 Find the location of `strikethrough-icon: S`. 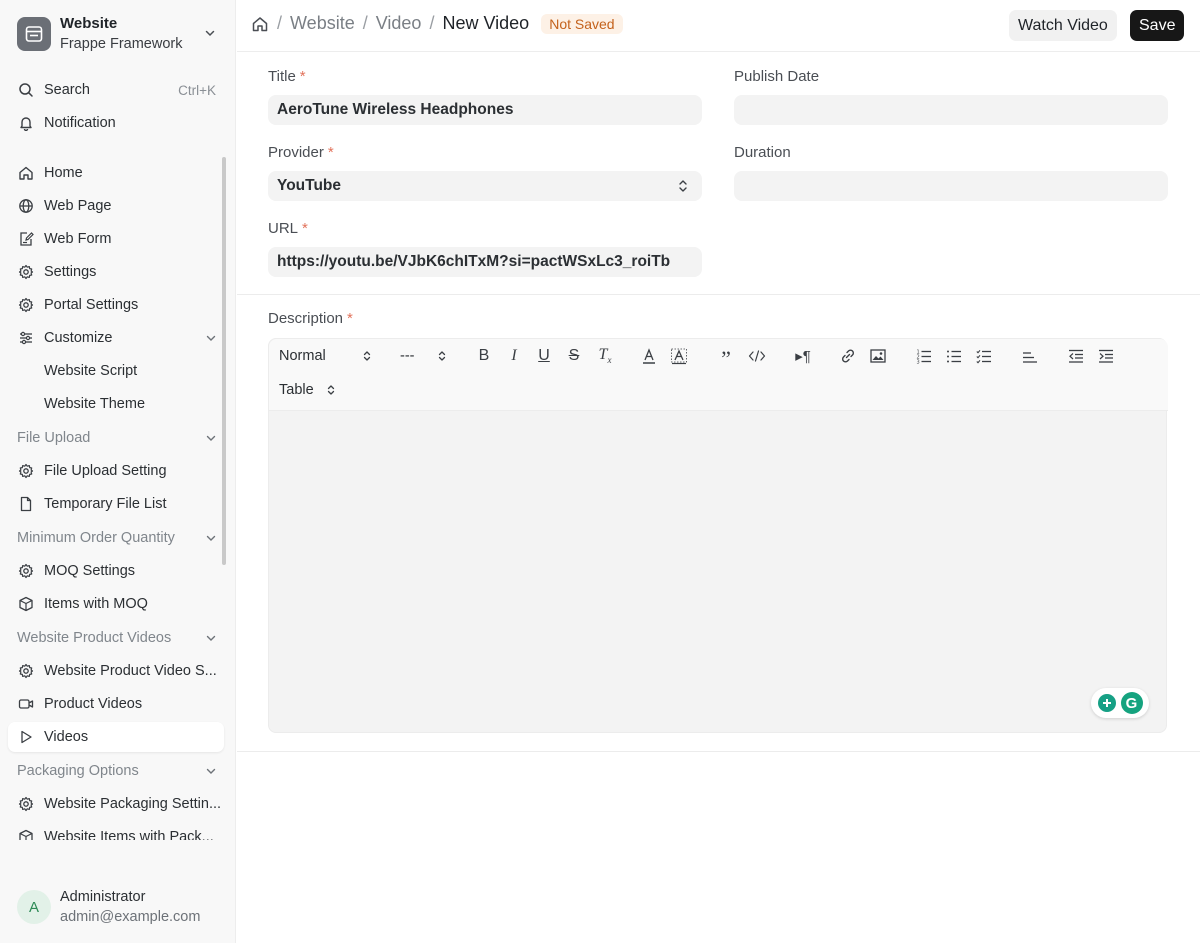

strikethrough-icon: S is located at coordinates (574, 356).